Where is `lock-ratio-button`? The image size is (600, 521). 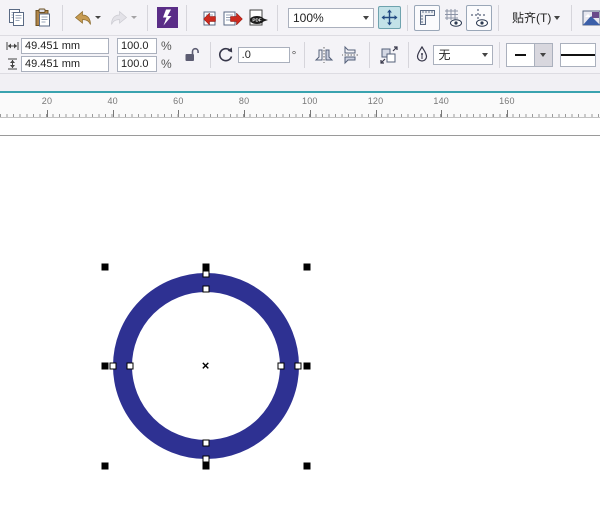
lock-ratio-button is located at coordinates (191, 55).